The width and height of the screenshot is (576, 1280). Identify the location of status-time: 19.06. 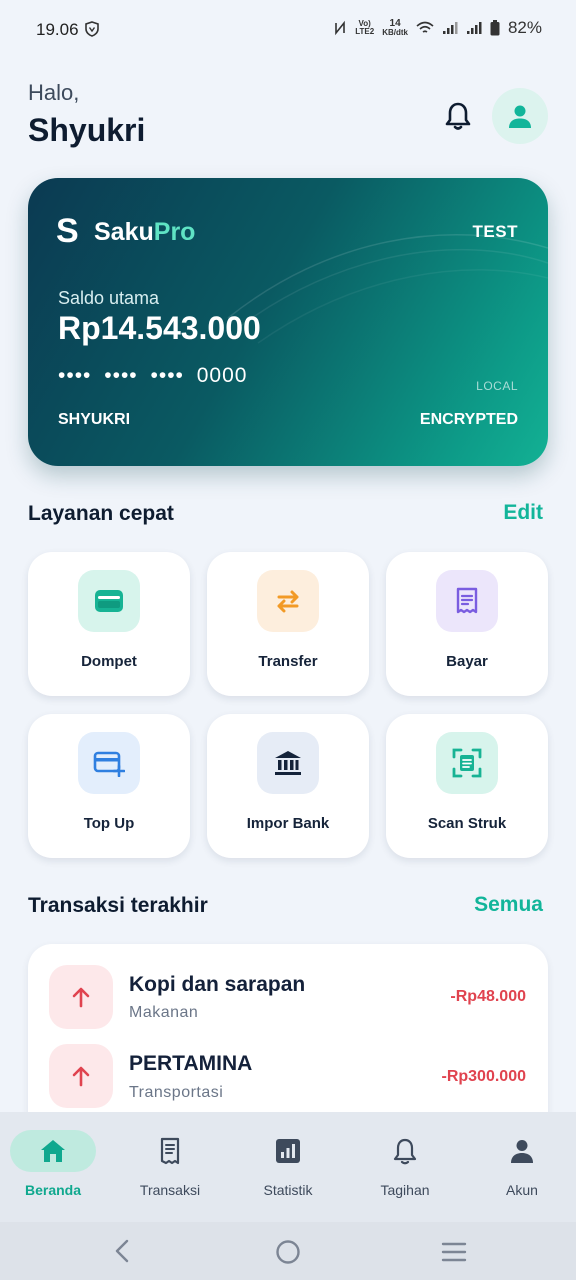
(57, 29).